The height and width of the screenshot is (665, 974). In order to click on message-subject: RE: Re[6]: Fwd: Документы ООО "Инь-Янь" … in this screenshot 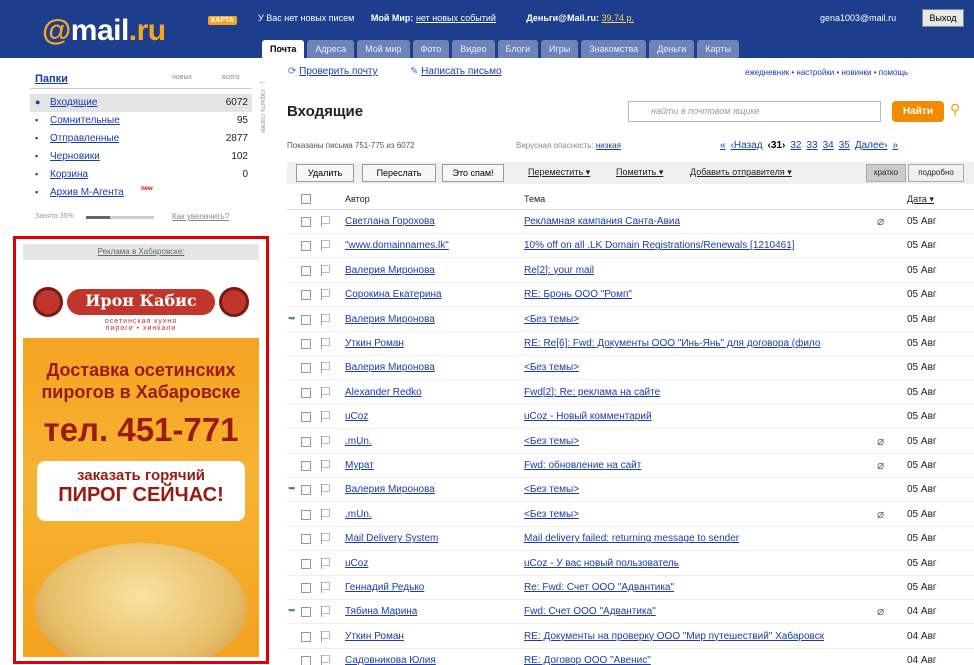, I will do `click(699, 343)`.